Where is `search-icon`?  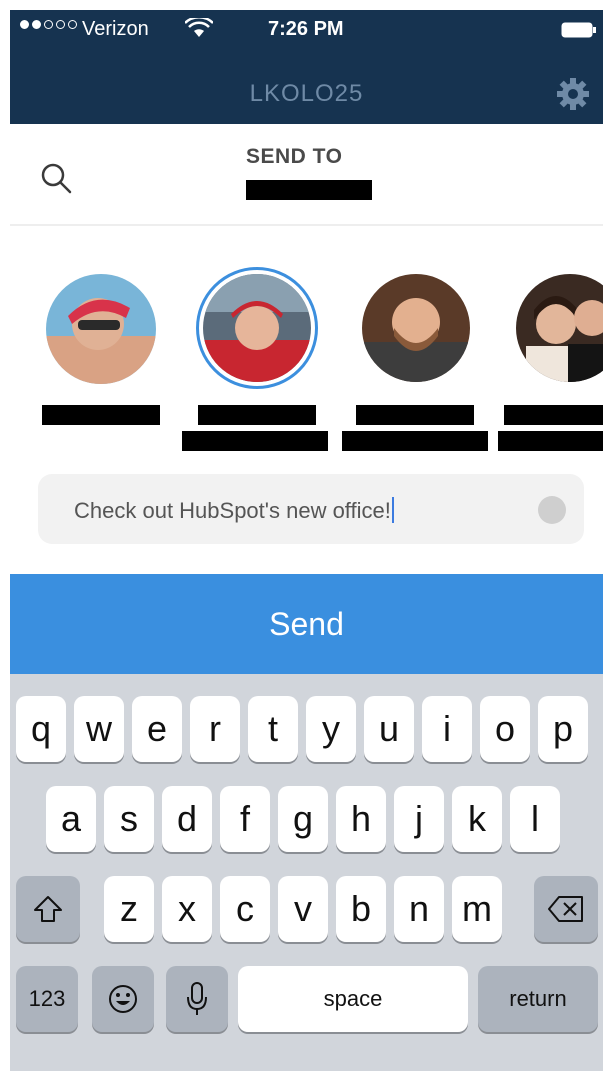 search-icon is located at coordinates (56, 178).